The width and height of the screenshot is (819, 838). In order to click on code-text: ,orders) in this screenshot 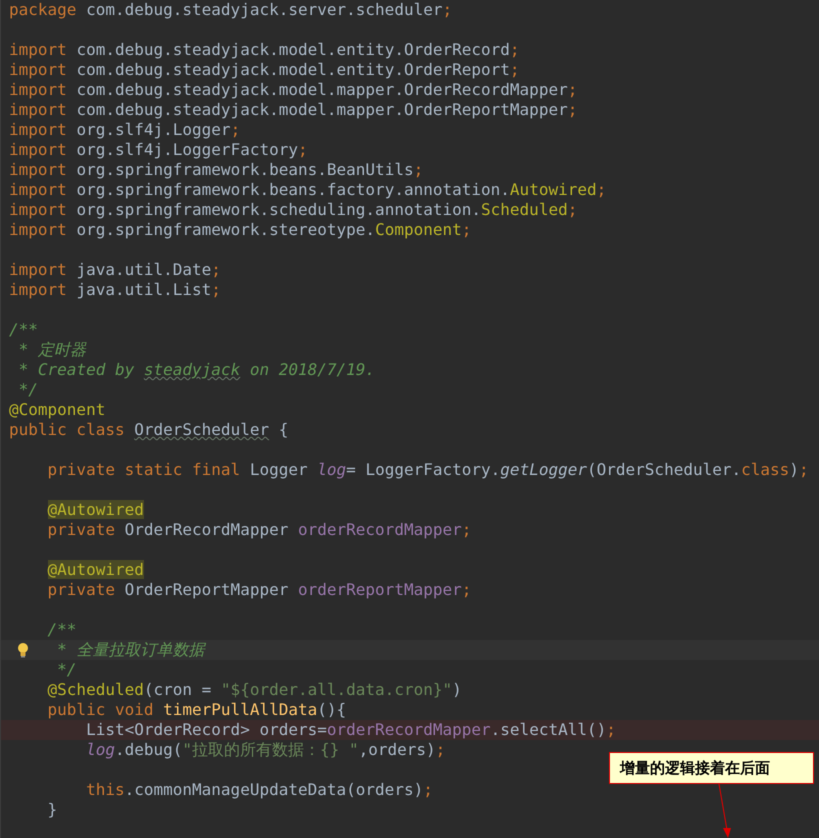, I will do `click(397, 749)`.